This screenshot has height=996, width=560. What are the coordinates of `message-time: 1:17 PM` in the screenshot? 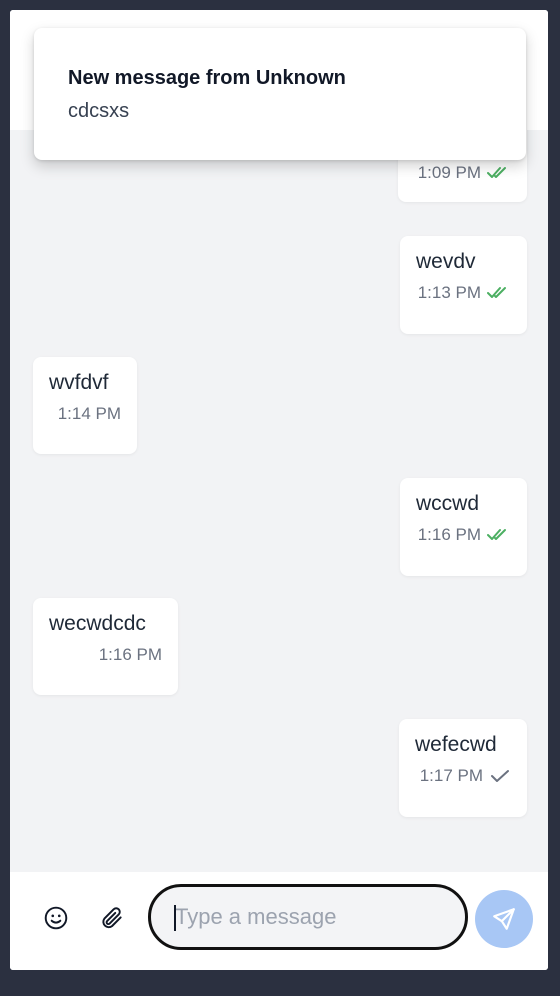 It's located at (451, 775).